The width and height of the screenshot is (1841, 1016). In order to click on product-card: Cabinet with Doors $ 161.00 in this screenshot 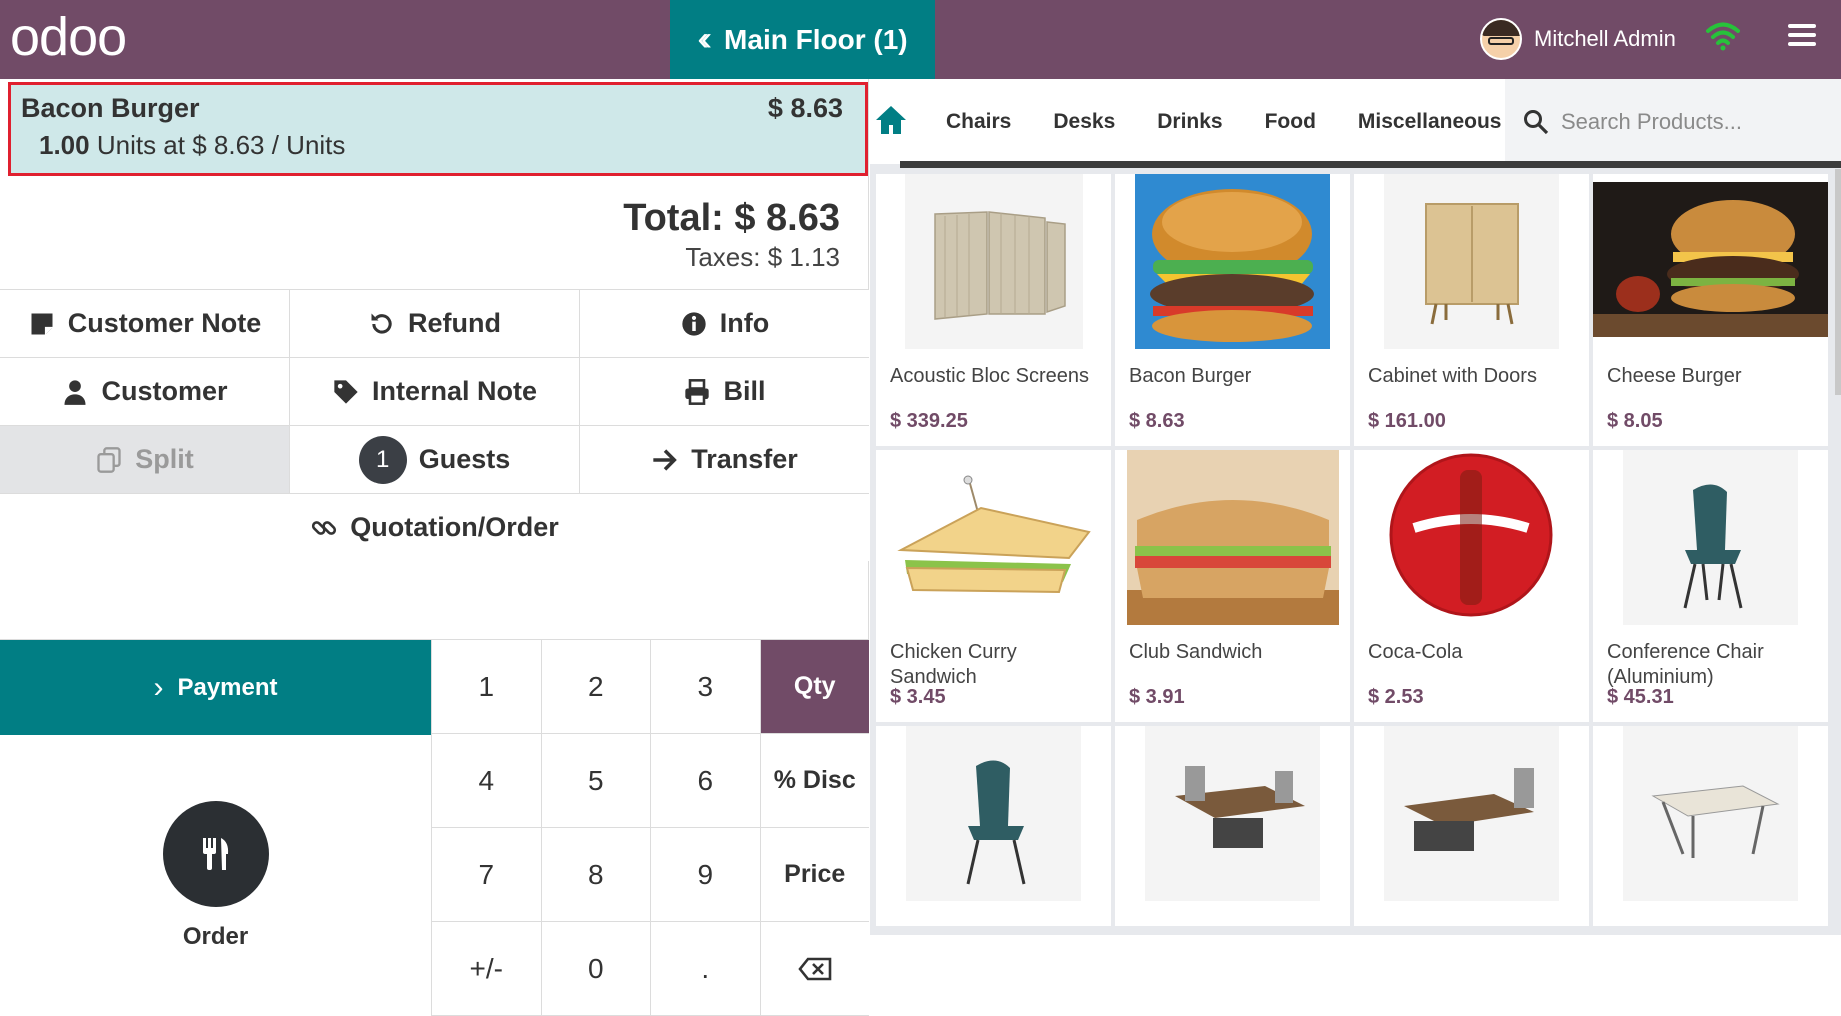, I will do `click(1471, 310)`.